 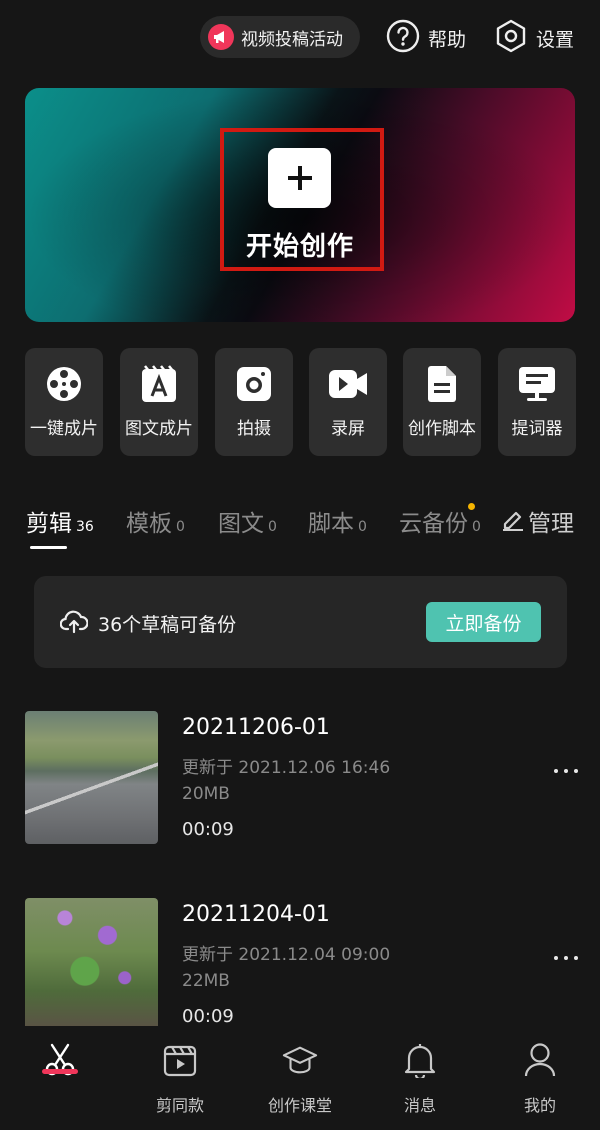 I want to click on draft-updated-time: 更新于 2021.12.06 16:46, so click(x=286, y=768).